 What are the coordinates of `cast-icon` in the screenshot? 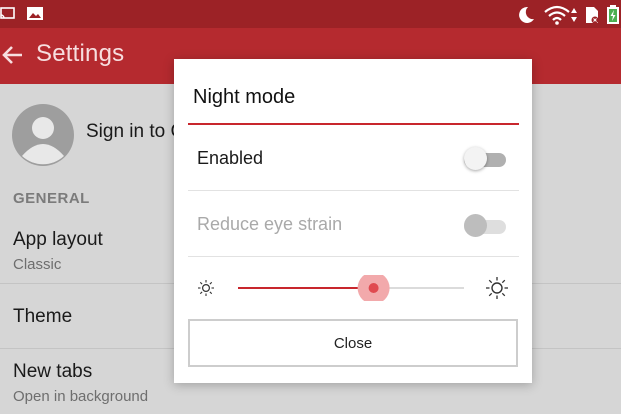 It's located at (7, 13).